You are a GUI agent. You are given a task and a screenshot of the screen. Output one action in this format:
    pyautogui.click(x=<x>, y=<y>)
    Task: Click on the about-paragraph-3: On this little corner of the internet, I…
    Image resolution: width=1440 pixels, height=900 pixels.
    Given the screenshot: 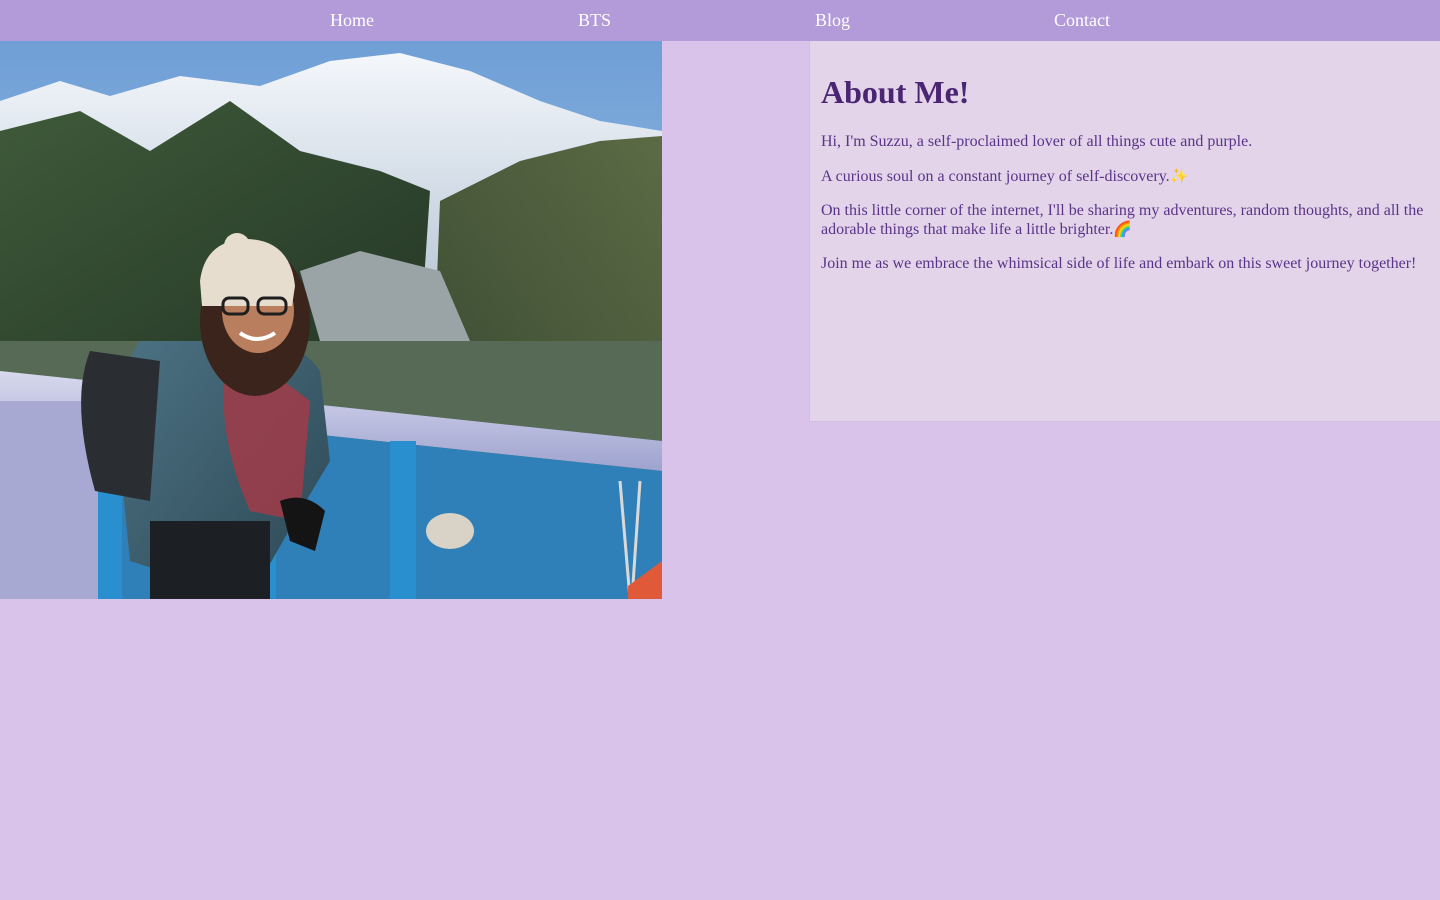 What is the action you would take?
    pyautogui.click(x=1122, y=220)
    